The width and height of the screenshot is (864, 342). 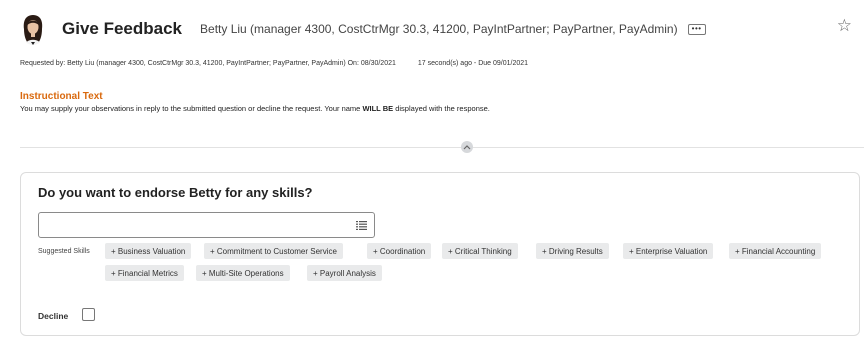 I want to click on skill-chip-enterprise-valuation: + Enterprise Valuation, so click(x=668, y=251).